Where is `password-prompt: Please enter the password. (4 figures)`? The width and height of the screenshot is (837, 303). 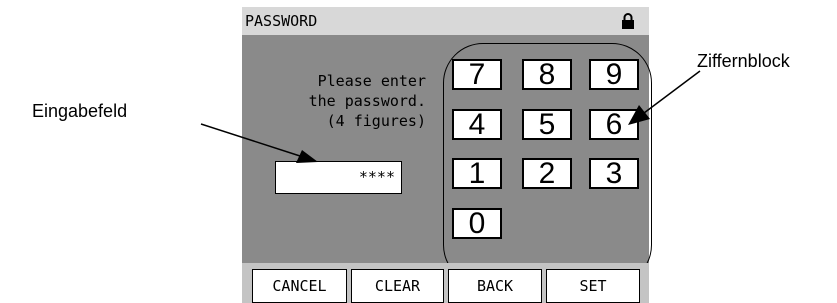 password-prompt: Please enter the password. (4 figures) is located at coordinates (351, 101).